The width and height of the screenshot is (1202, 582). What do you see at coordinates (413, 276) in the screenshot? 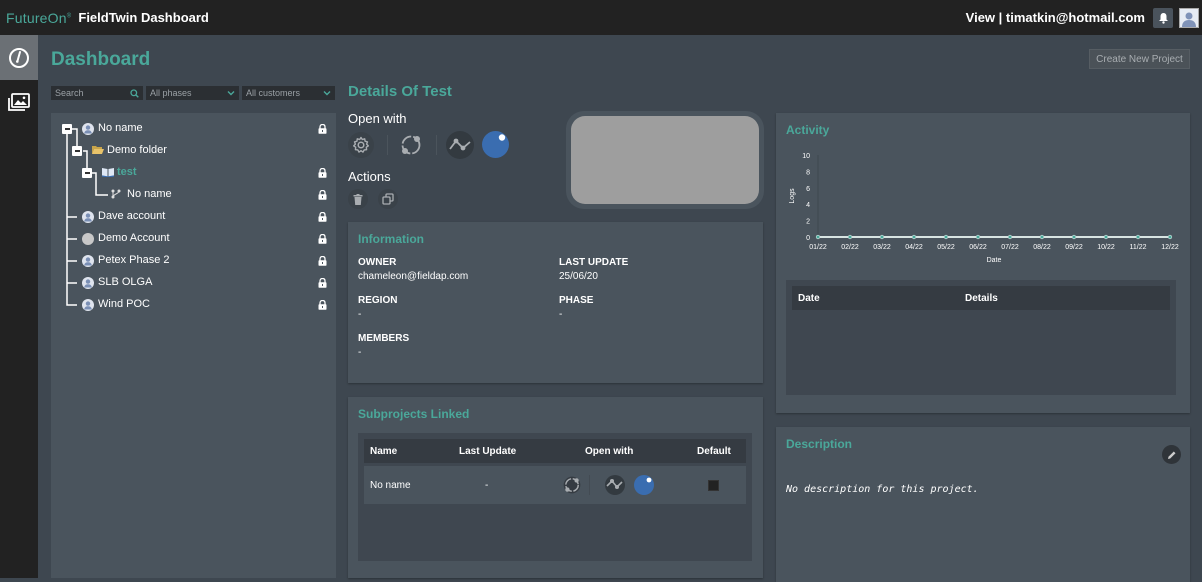
I see `owner-value: chameleon@fieldap.com` at bounding box center [413, 276].